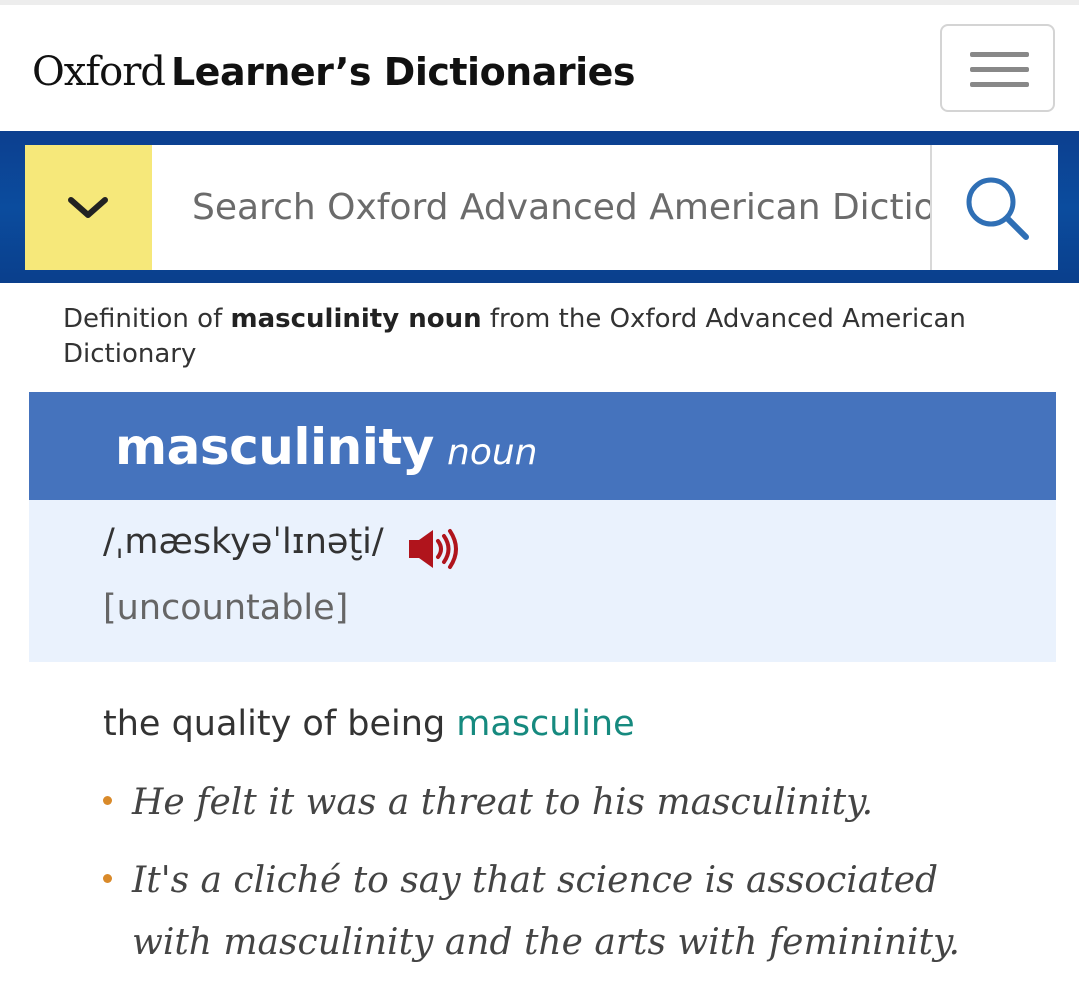 The height and width of the screenshot is (999, 1079). Describe the element at coordinates (147, 319) in the screenshot. I see `definition-source-prefix: Definition of` at that location.